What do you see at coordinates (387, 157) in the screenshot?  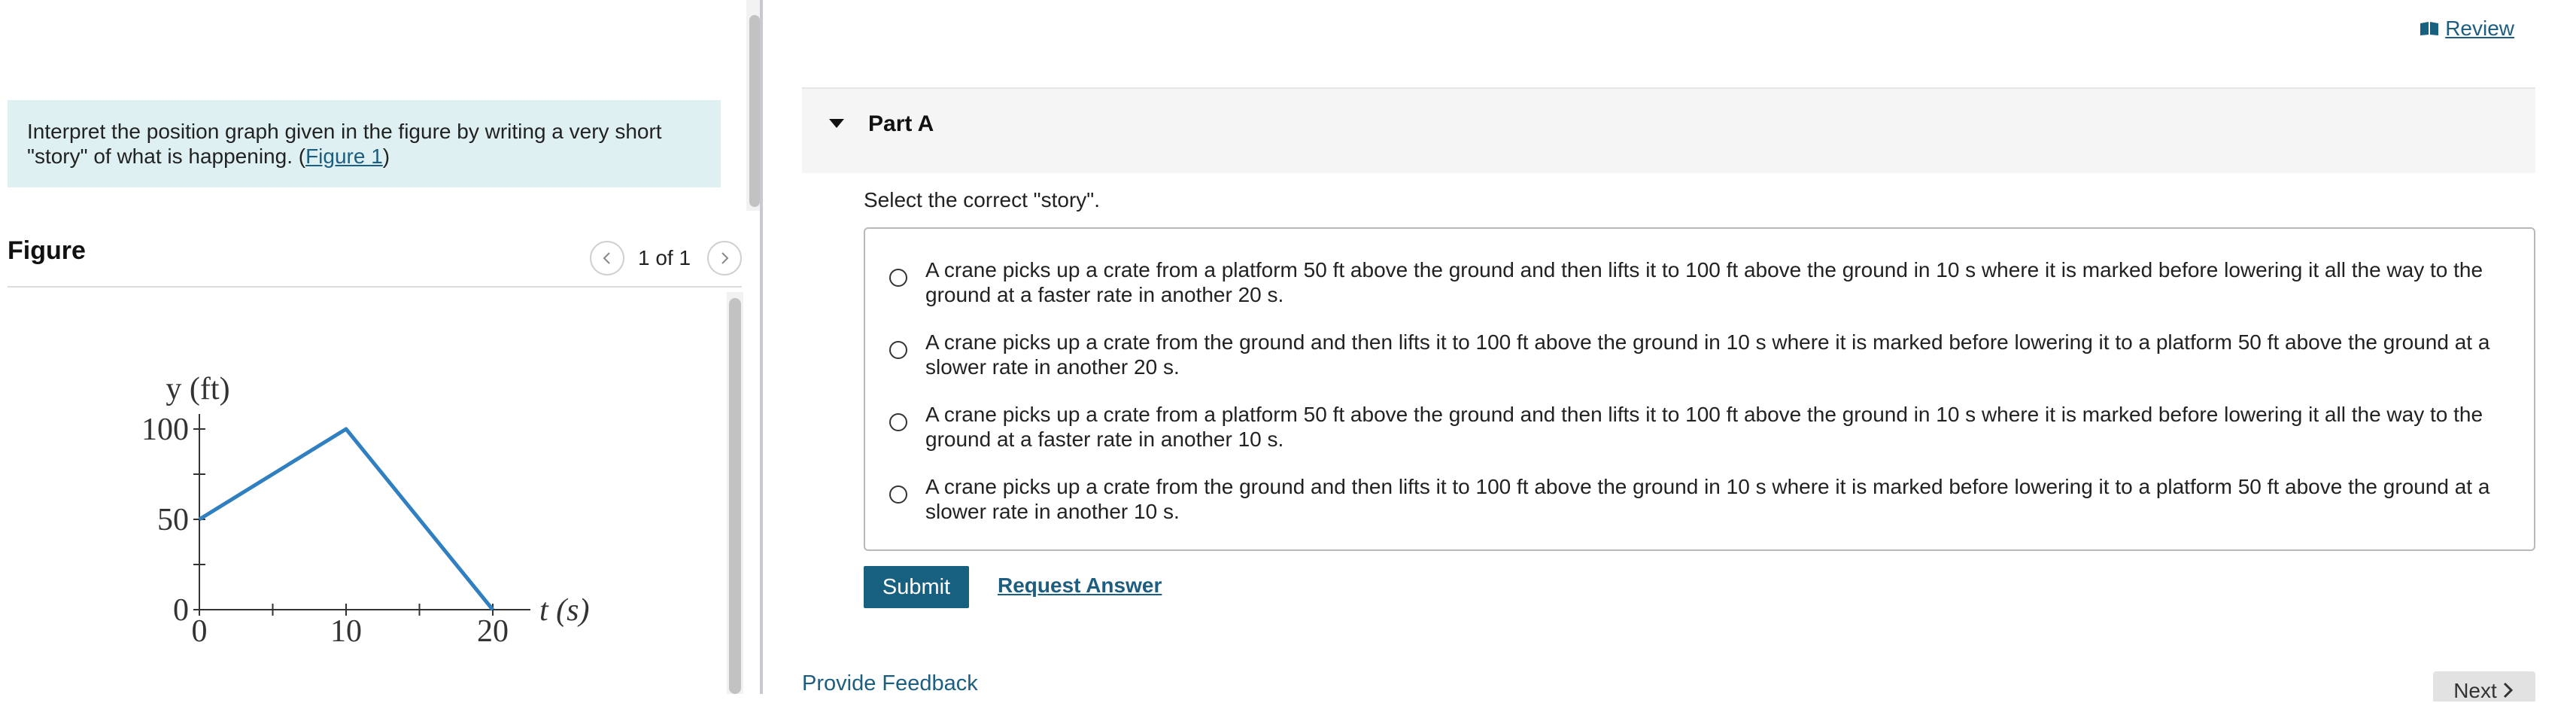 I see `prompt-close: )` at bounding box center [387, 157].